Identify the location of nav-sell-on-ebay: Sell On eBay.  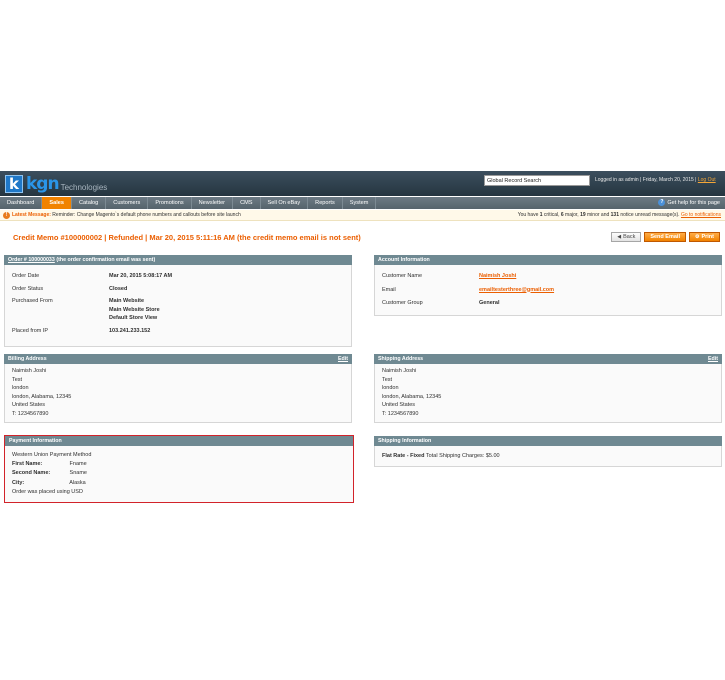
(285, 203).